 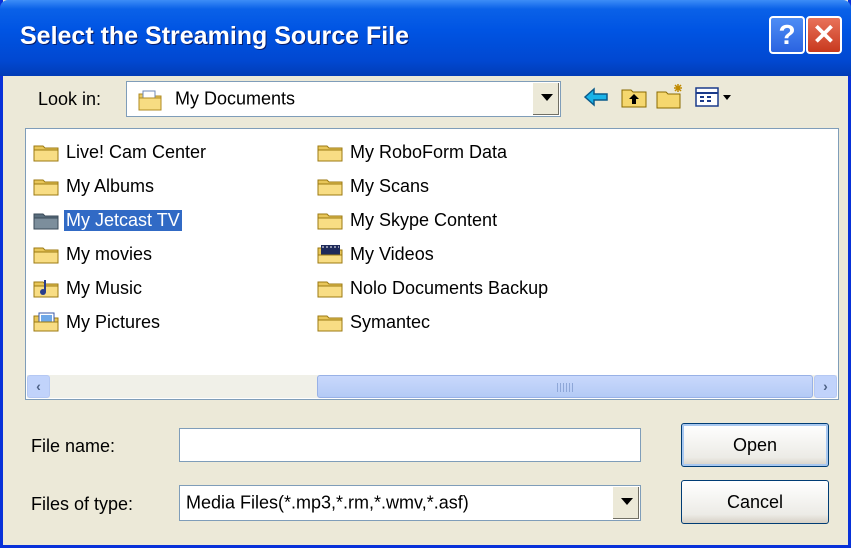 What do you see at coordinates (449, 287) in the screenshot?
I see `list-item-label: Nolo Documents Backup` at bounding box center [449, 287].